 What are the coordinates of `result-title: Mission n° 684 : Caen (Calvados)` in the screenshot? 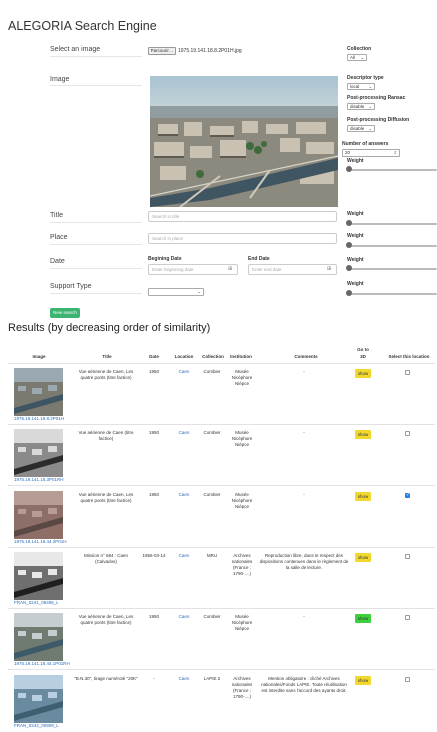 It's located at (106, 558).